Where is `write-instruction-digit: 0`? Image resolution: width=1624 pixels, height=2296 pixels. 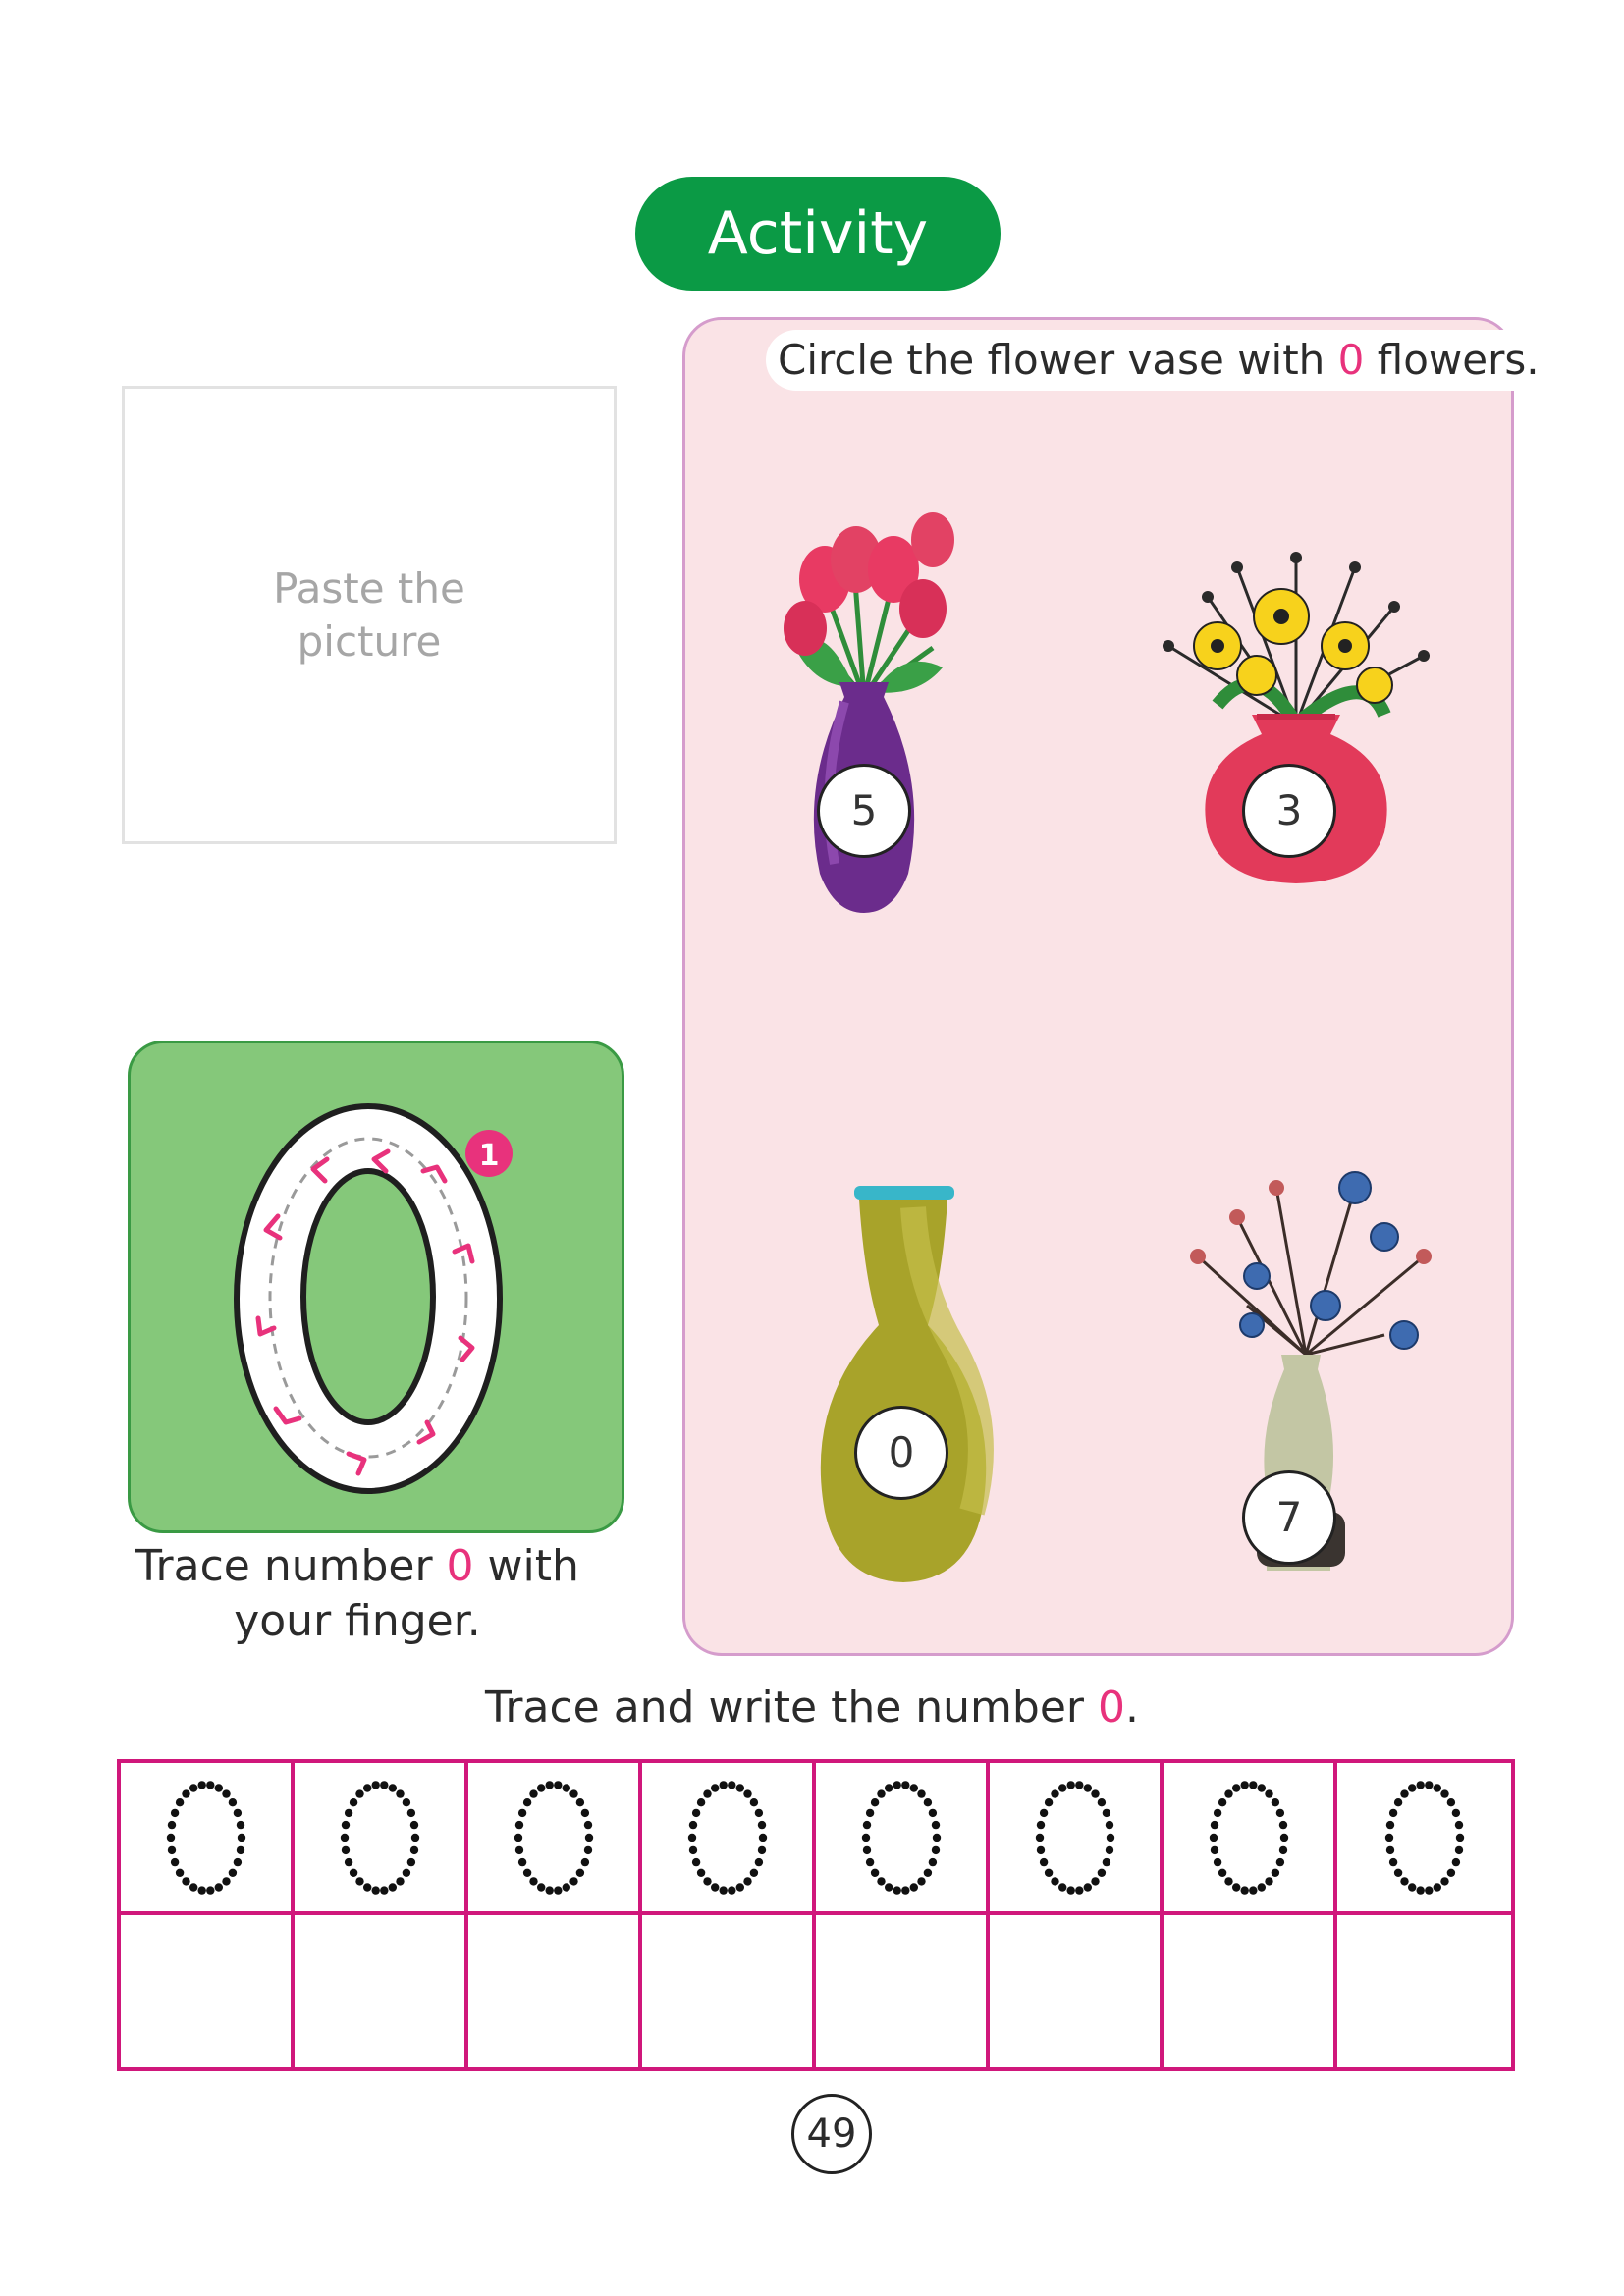
write-instruction-digit: 0 is located at coordinates (1111, 1707).